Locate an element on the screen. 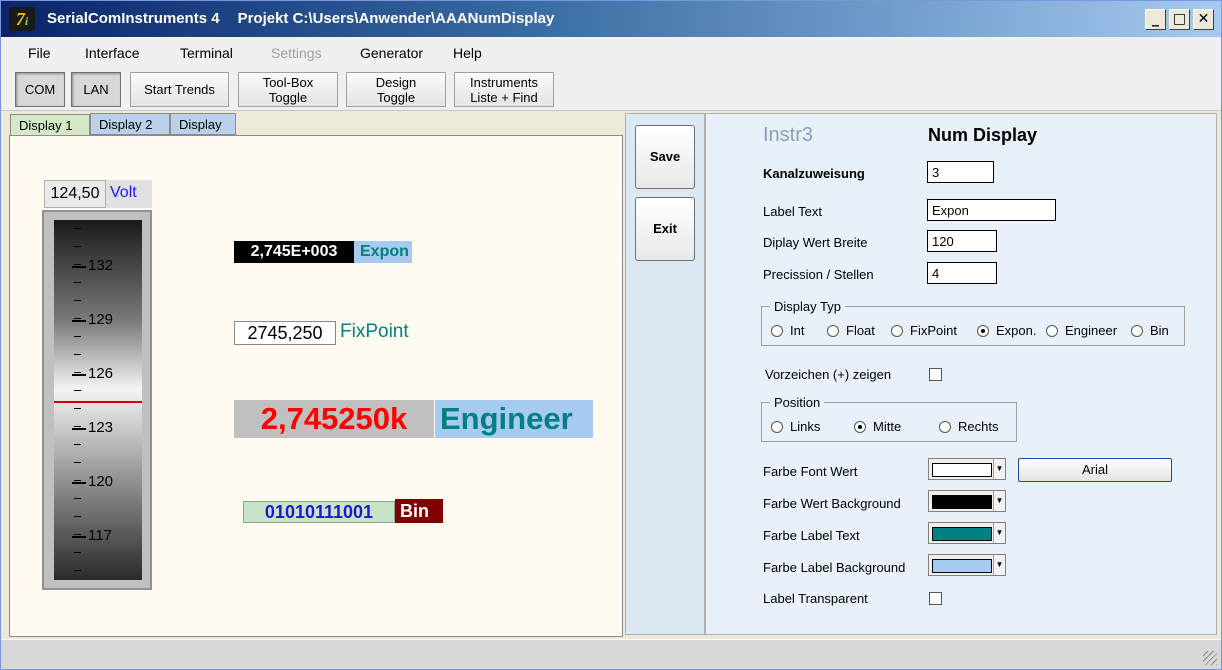 This screenshot has height=670, width=1222. radio-label: Rechts is located at coordinates (978, 426).